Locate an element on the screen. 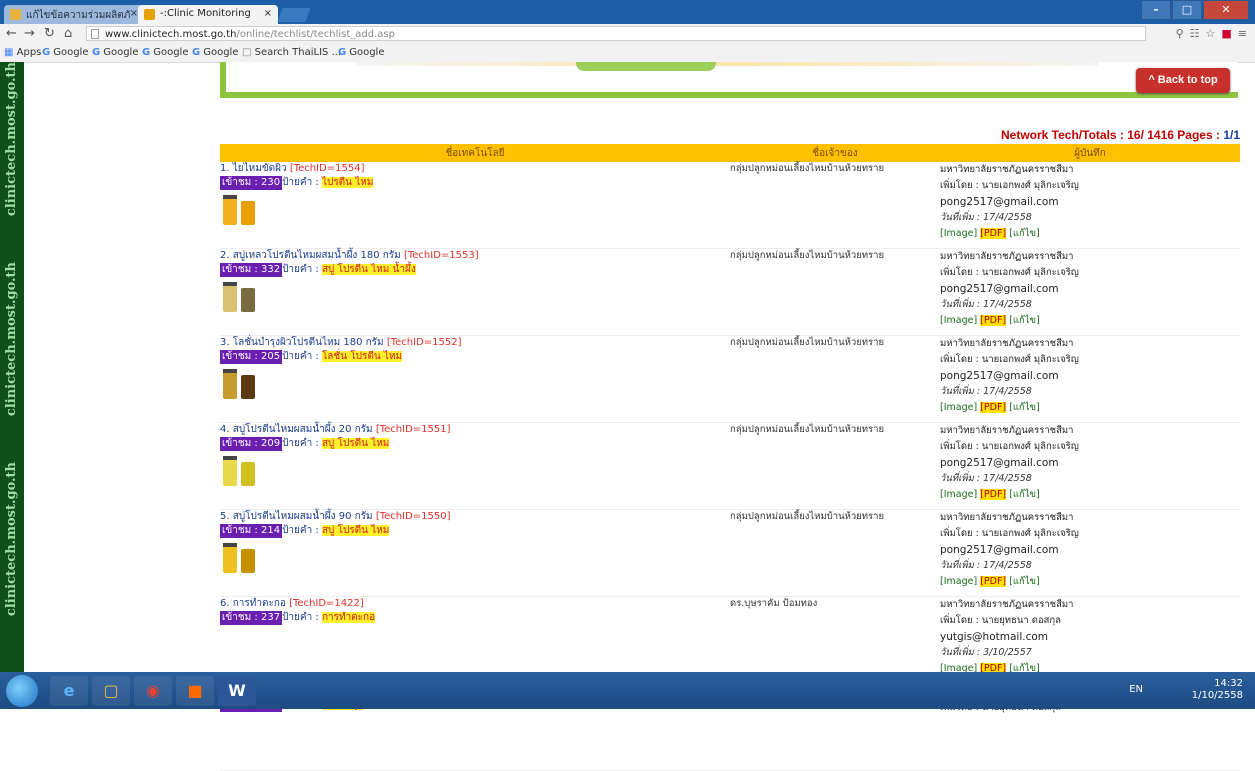 This screenshot has height=771, width=1255. header-pill is located at coordinates (646, 66).